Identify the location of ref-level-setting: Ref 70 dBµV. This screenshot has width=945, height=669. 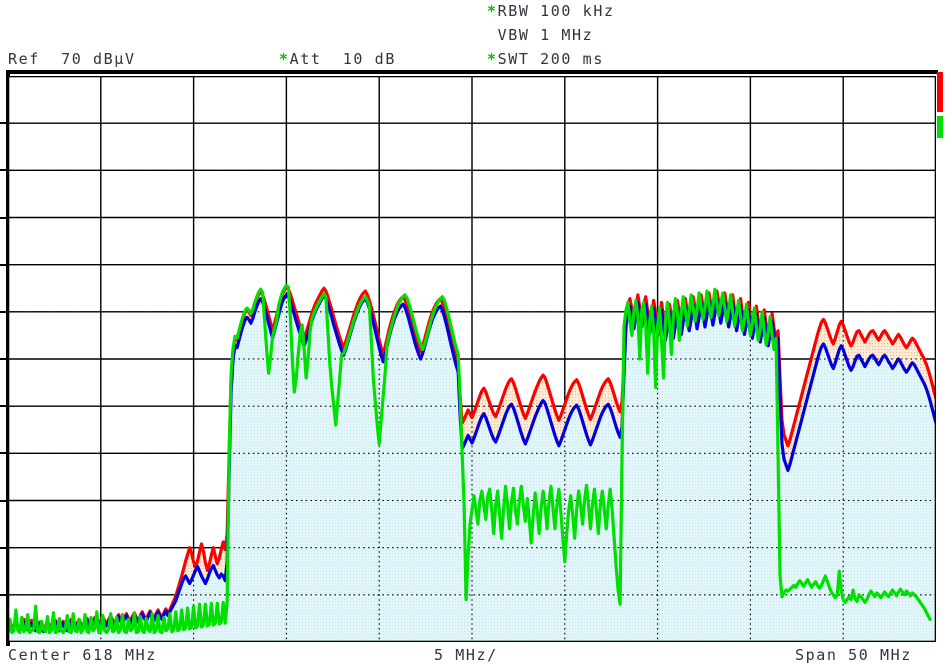
(72, 59).